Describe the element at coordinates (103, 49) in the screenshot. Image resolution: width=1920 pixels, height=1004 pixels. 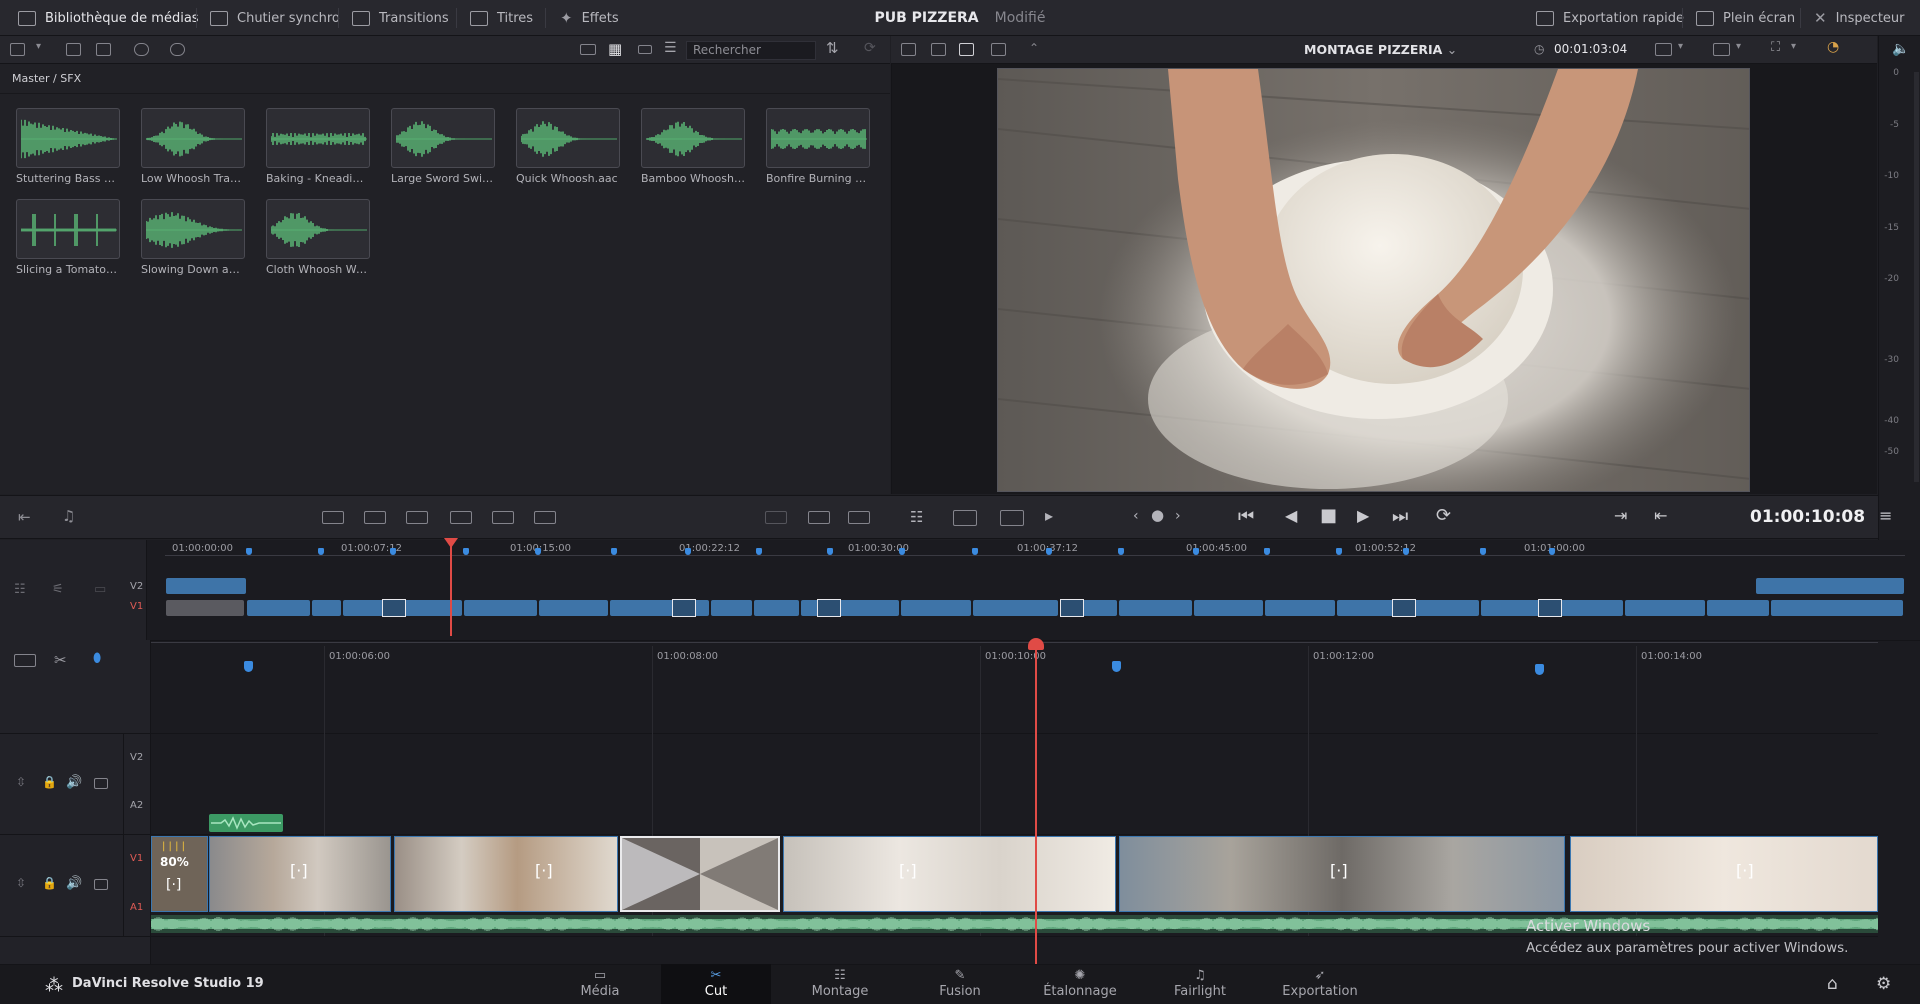
I see `import-folder-icon` at that location.